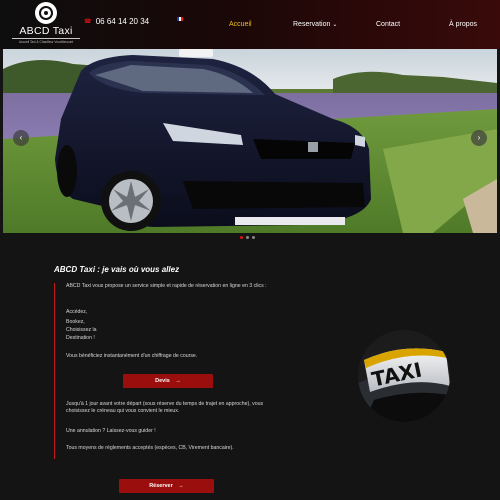  I want to click on nav-reservation-label: Reservation, so click(312, 24).